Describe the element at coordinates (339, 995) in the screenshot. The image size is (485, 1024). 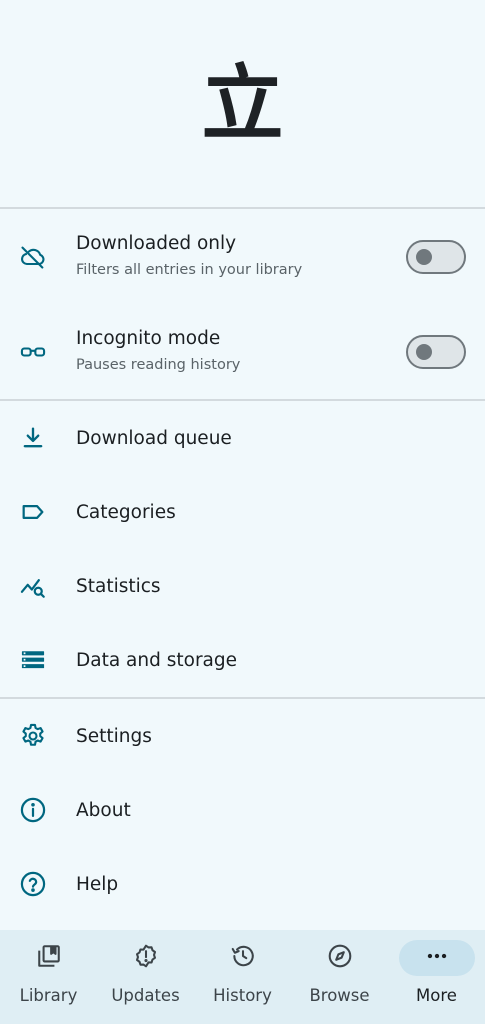
I see `nav-label: Browse` at that location.